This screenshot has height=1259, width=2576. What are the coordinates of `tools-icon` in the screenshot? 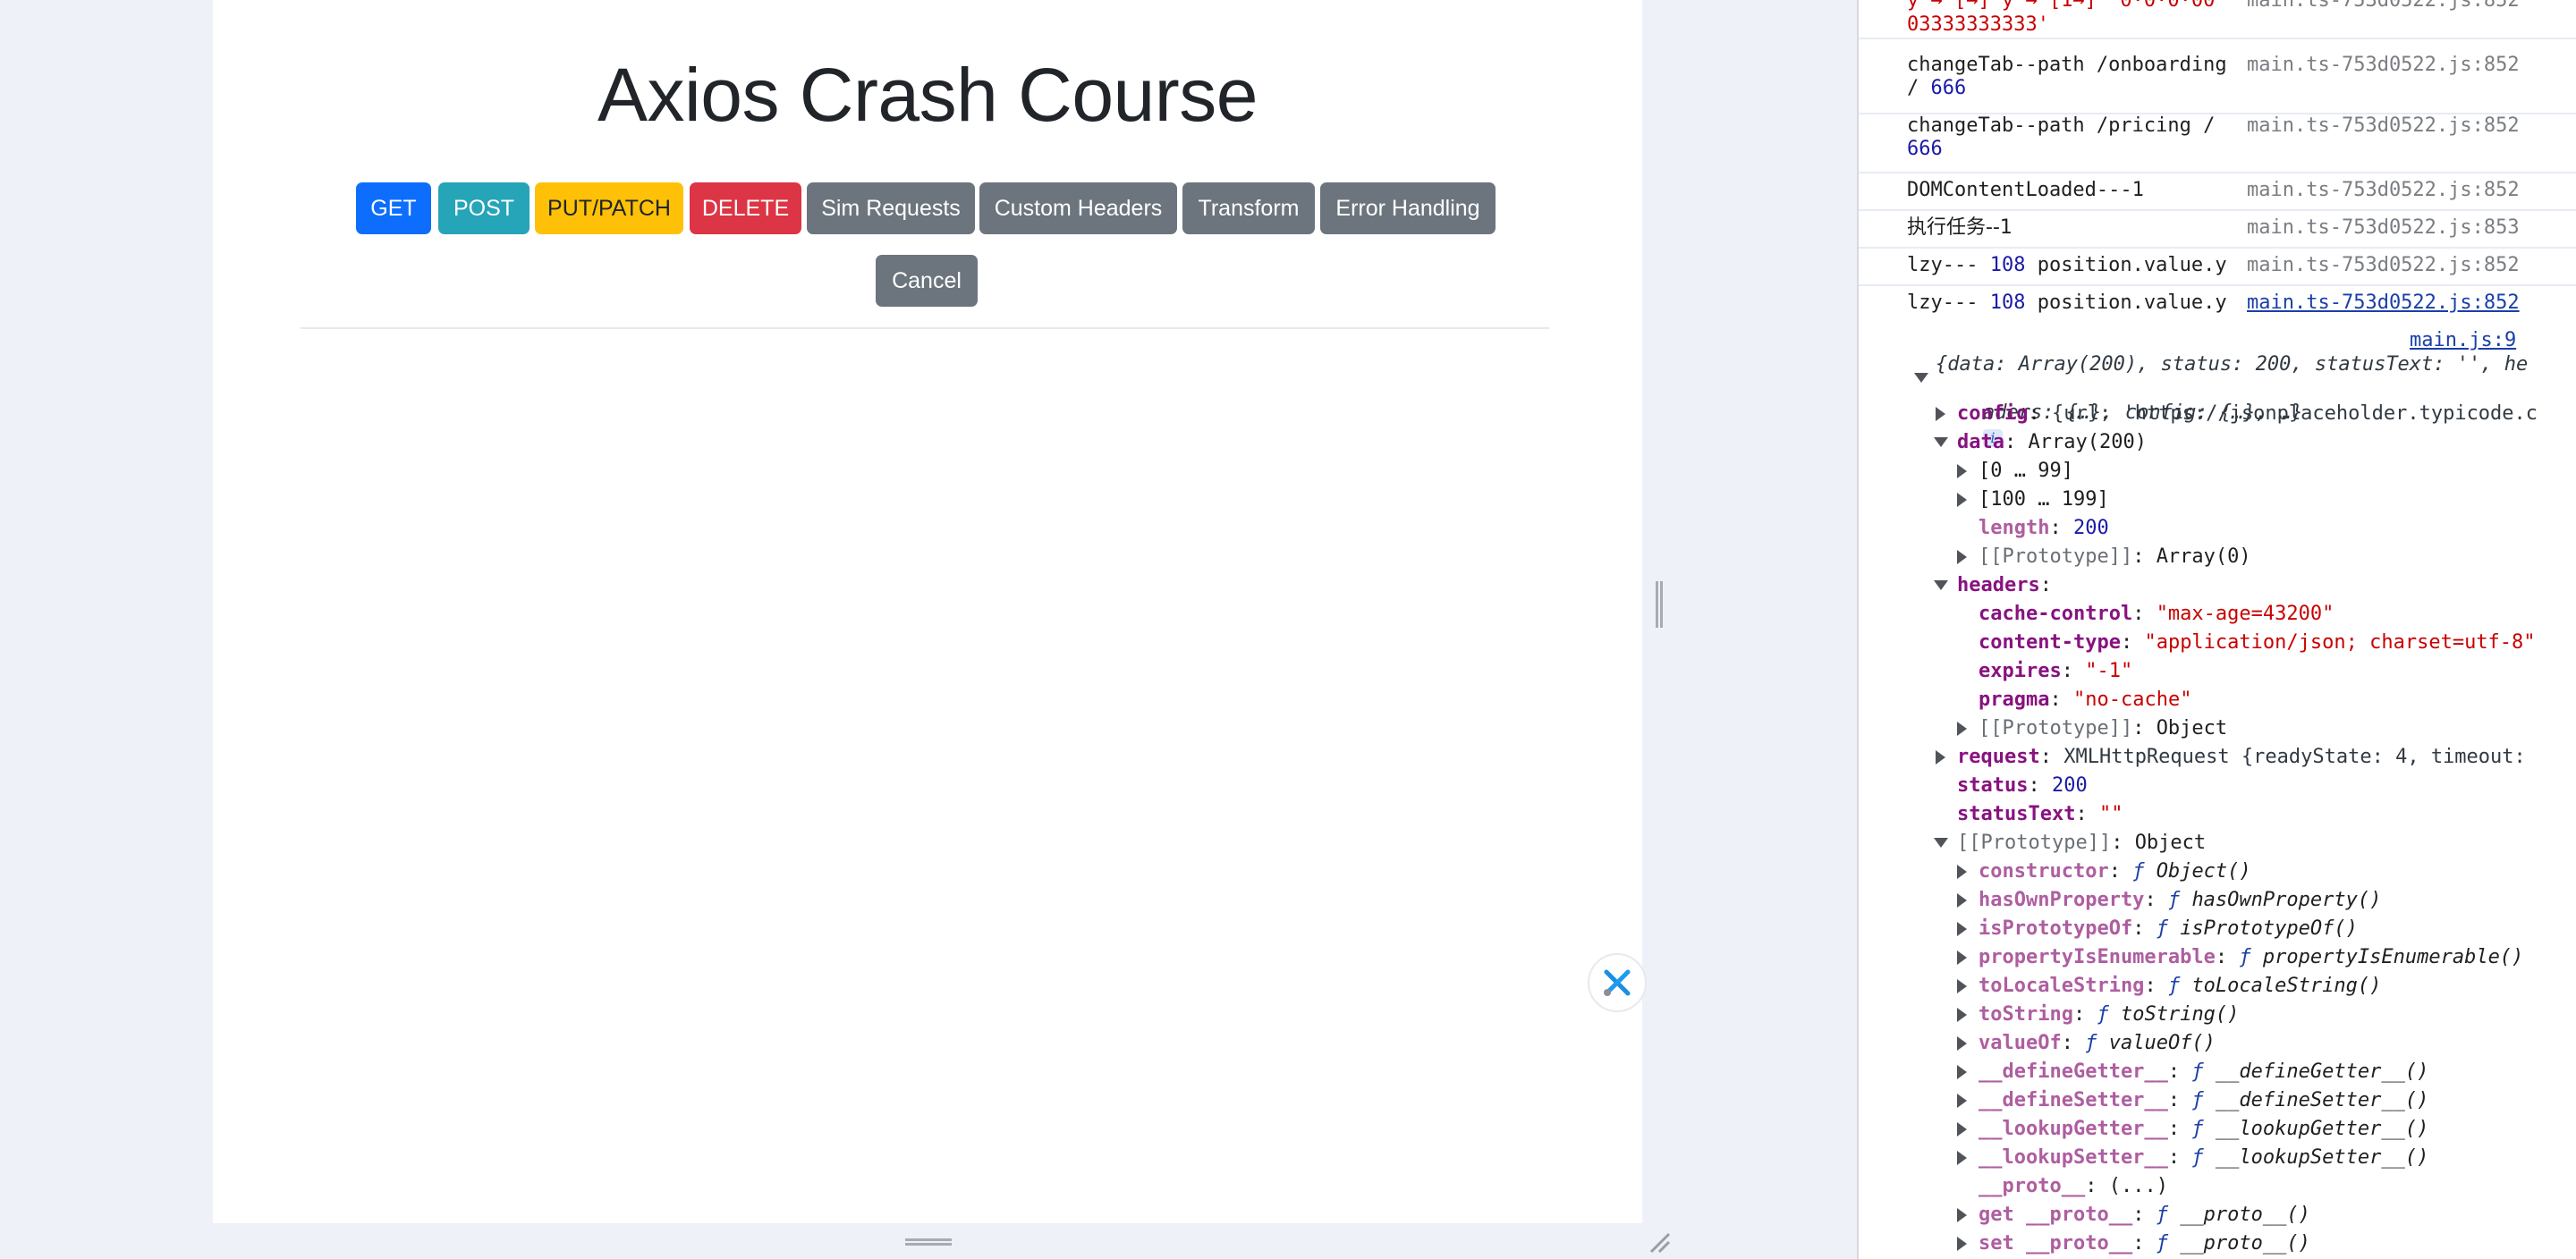 It's located at (1617, 983).